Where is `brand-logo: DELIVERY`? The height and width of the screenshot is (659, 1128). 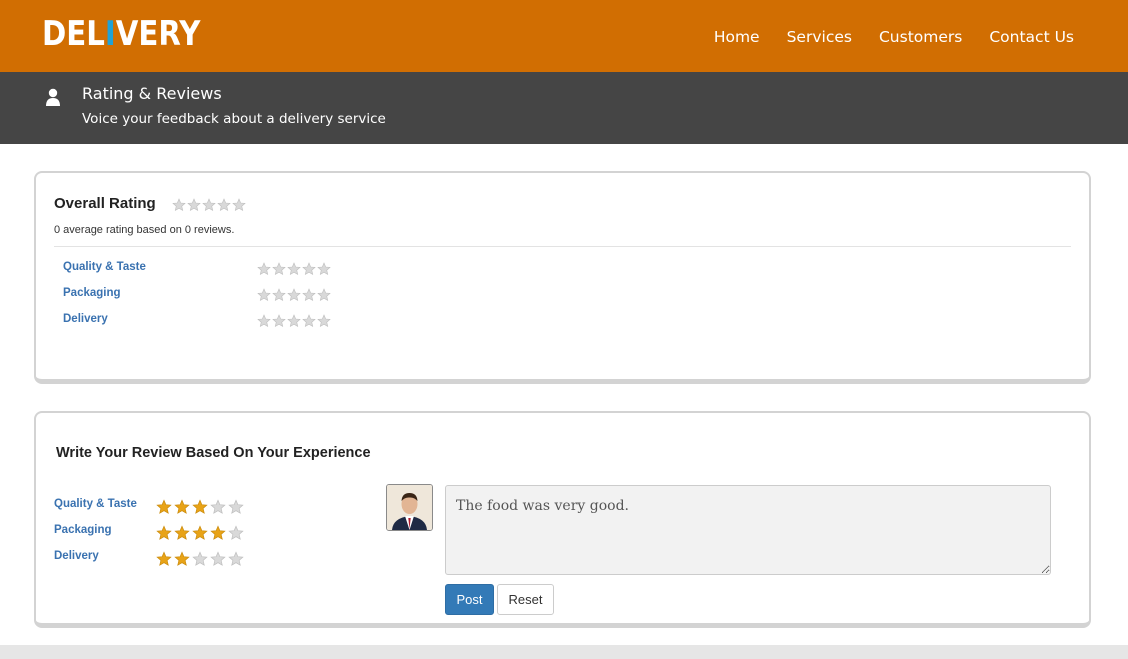
brand-logo: DELIVERY is located at coordinates (121, 34).